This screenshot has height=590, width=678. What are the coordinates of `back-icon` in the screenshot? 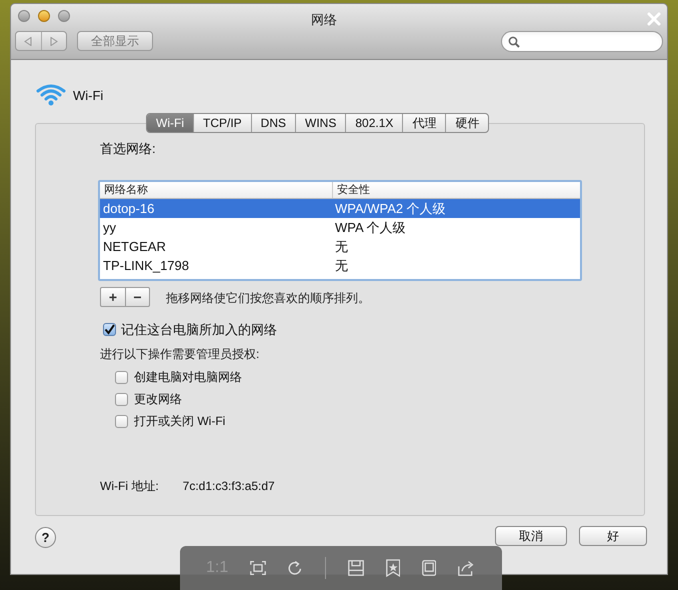 It's located at (28, 41).